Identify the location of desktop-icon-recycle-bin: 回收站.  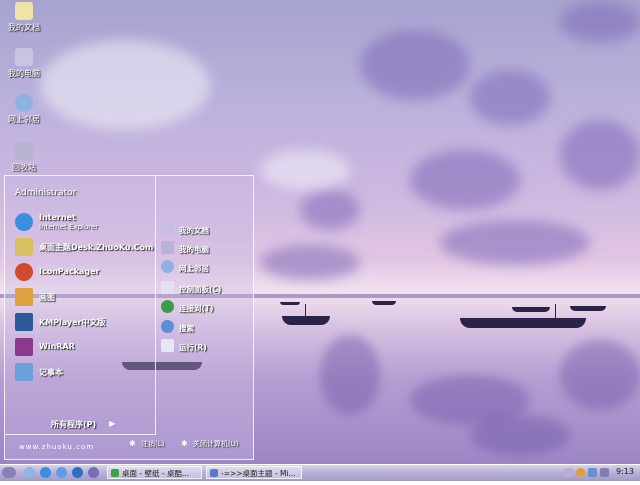
(24, 157).